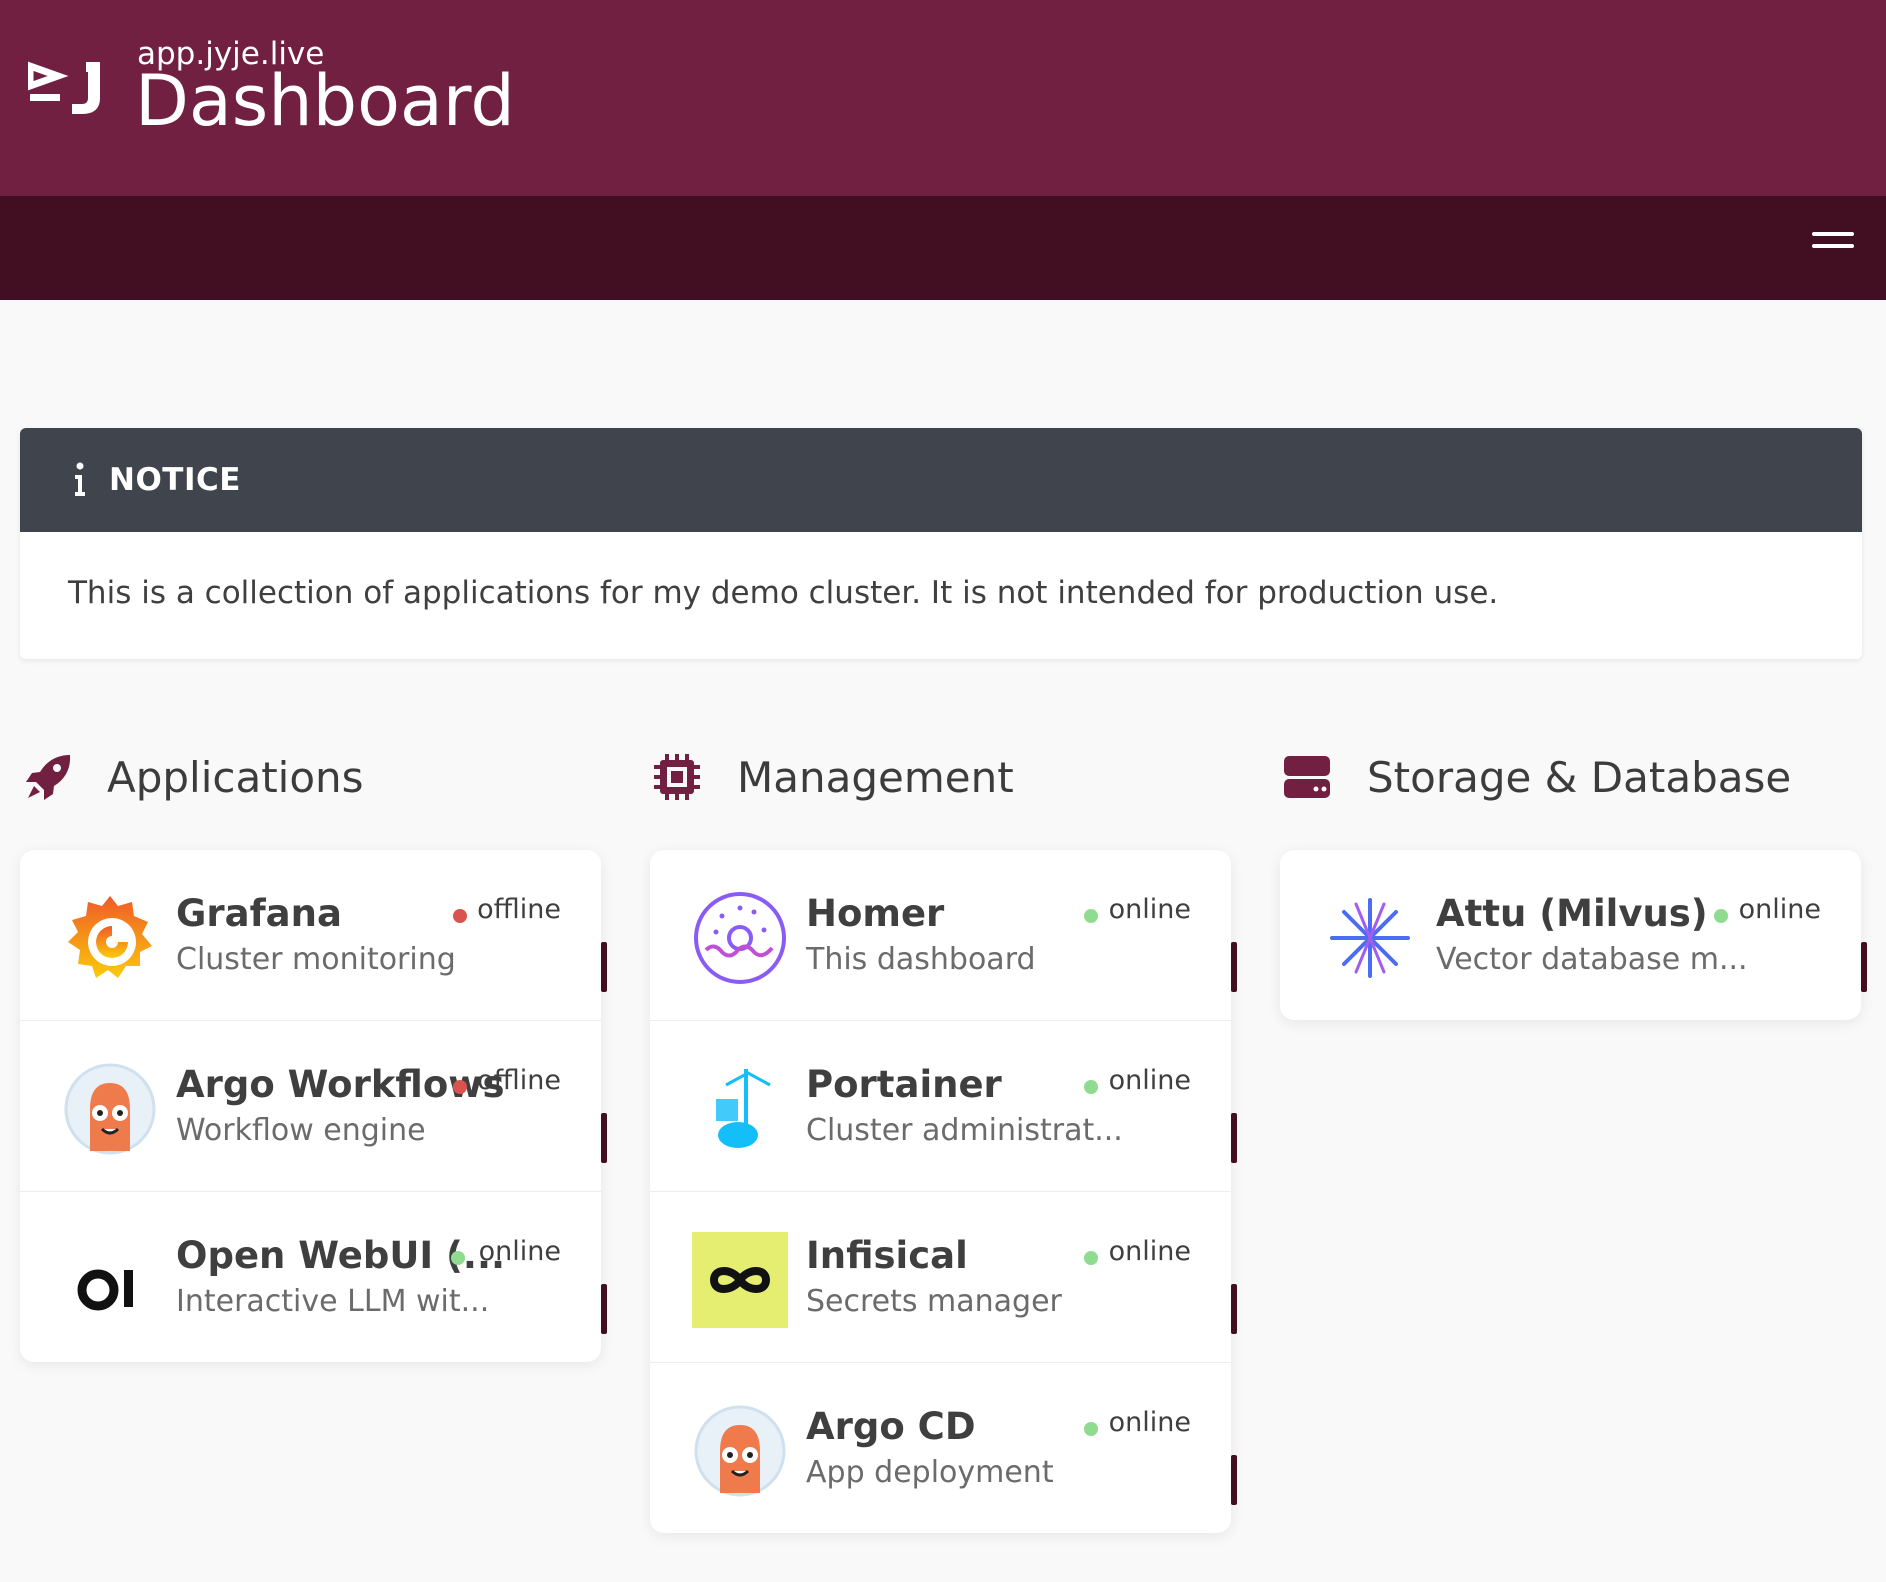  Describe the element at coordinates (943, 98) in the screenshot. I see `header-bar: app.jyje.live Dashboard` at that location.